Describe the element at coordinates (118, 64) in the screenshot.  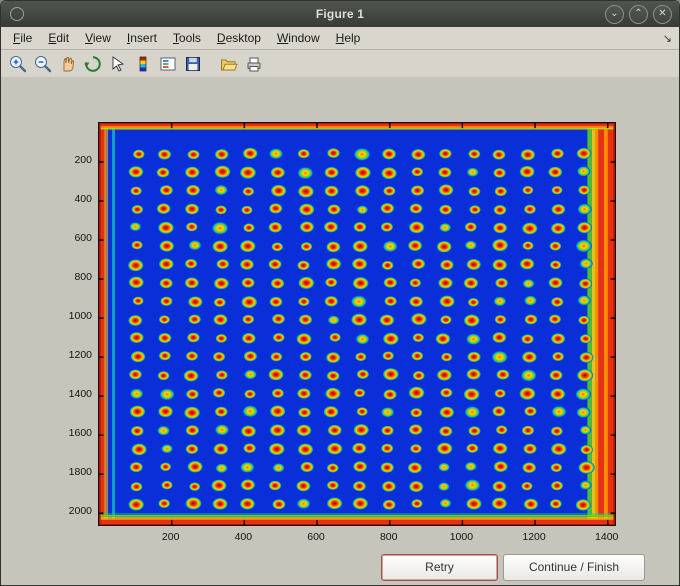
I see `data-cursor-icon` at that location.